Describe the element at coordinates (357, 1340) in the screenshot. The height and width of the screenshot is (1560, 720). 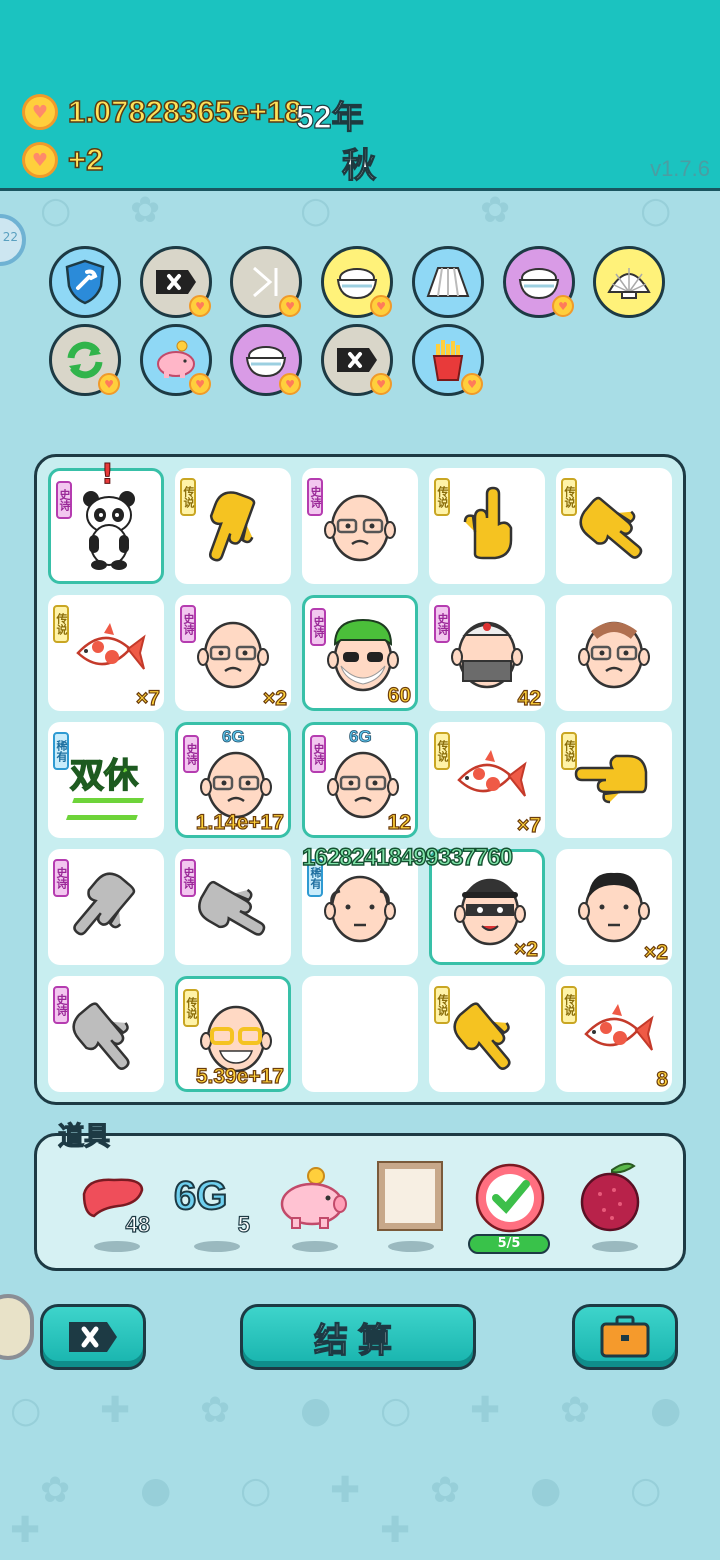
I see `settle-button-label: 结算` at that location.